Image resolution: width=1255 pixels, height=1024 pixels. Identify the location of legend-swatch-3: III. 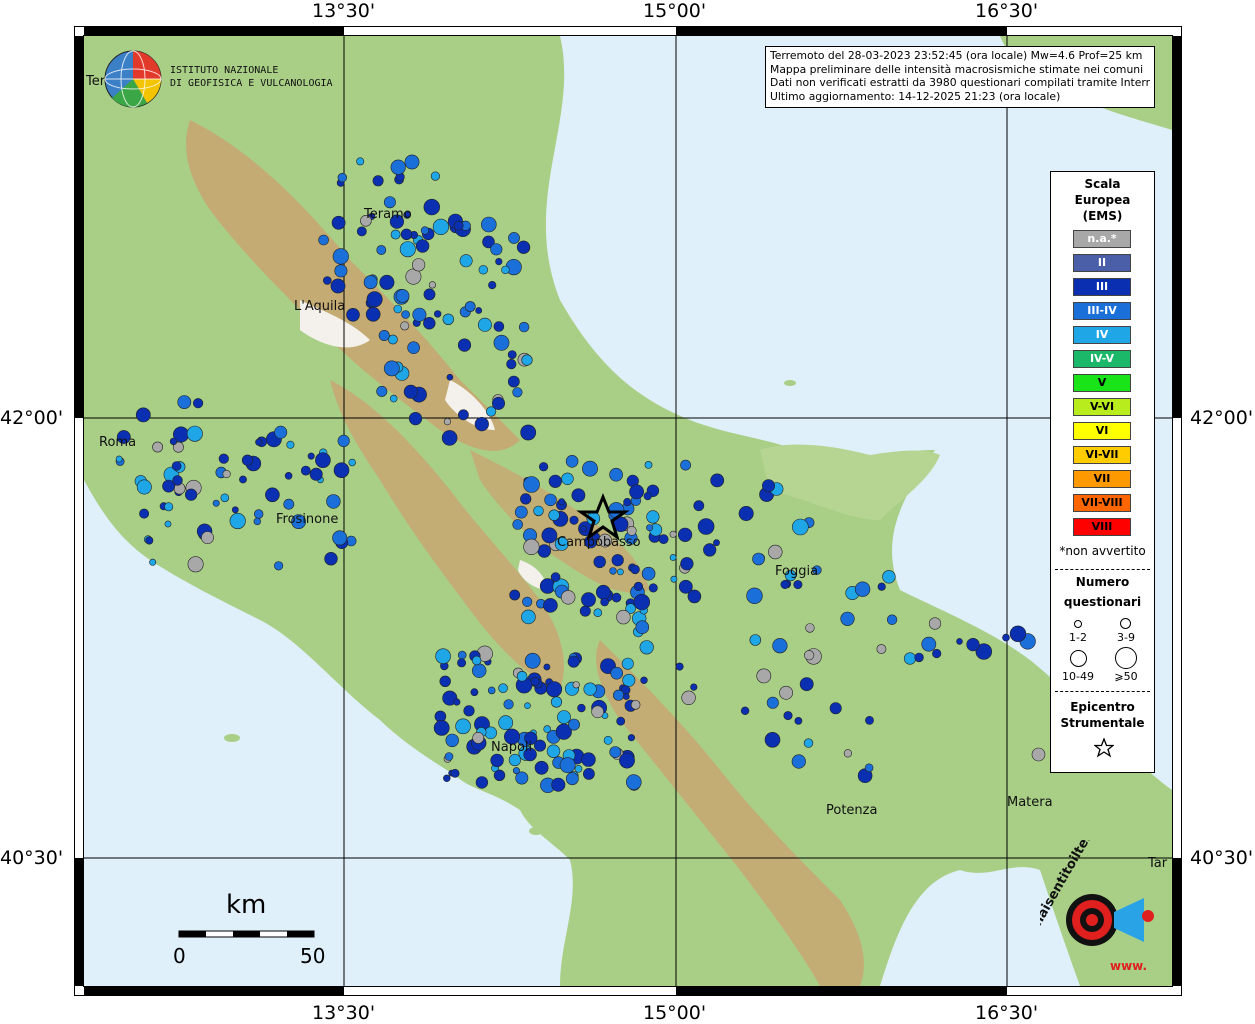
(1102, 287).